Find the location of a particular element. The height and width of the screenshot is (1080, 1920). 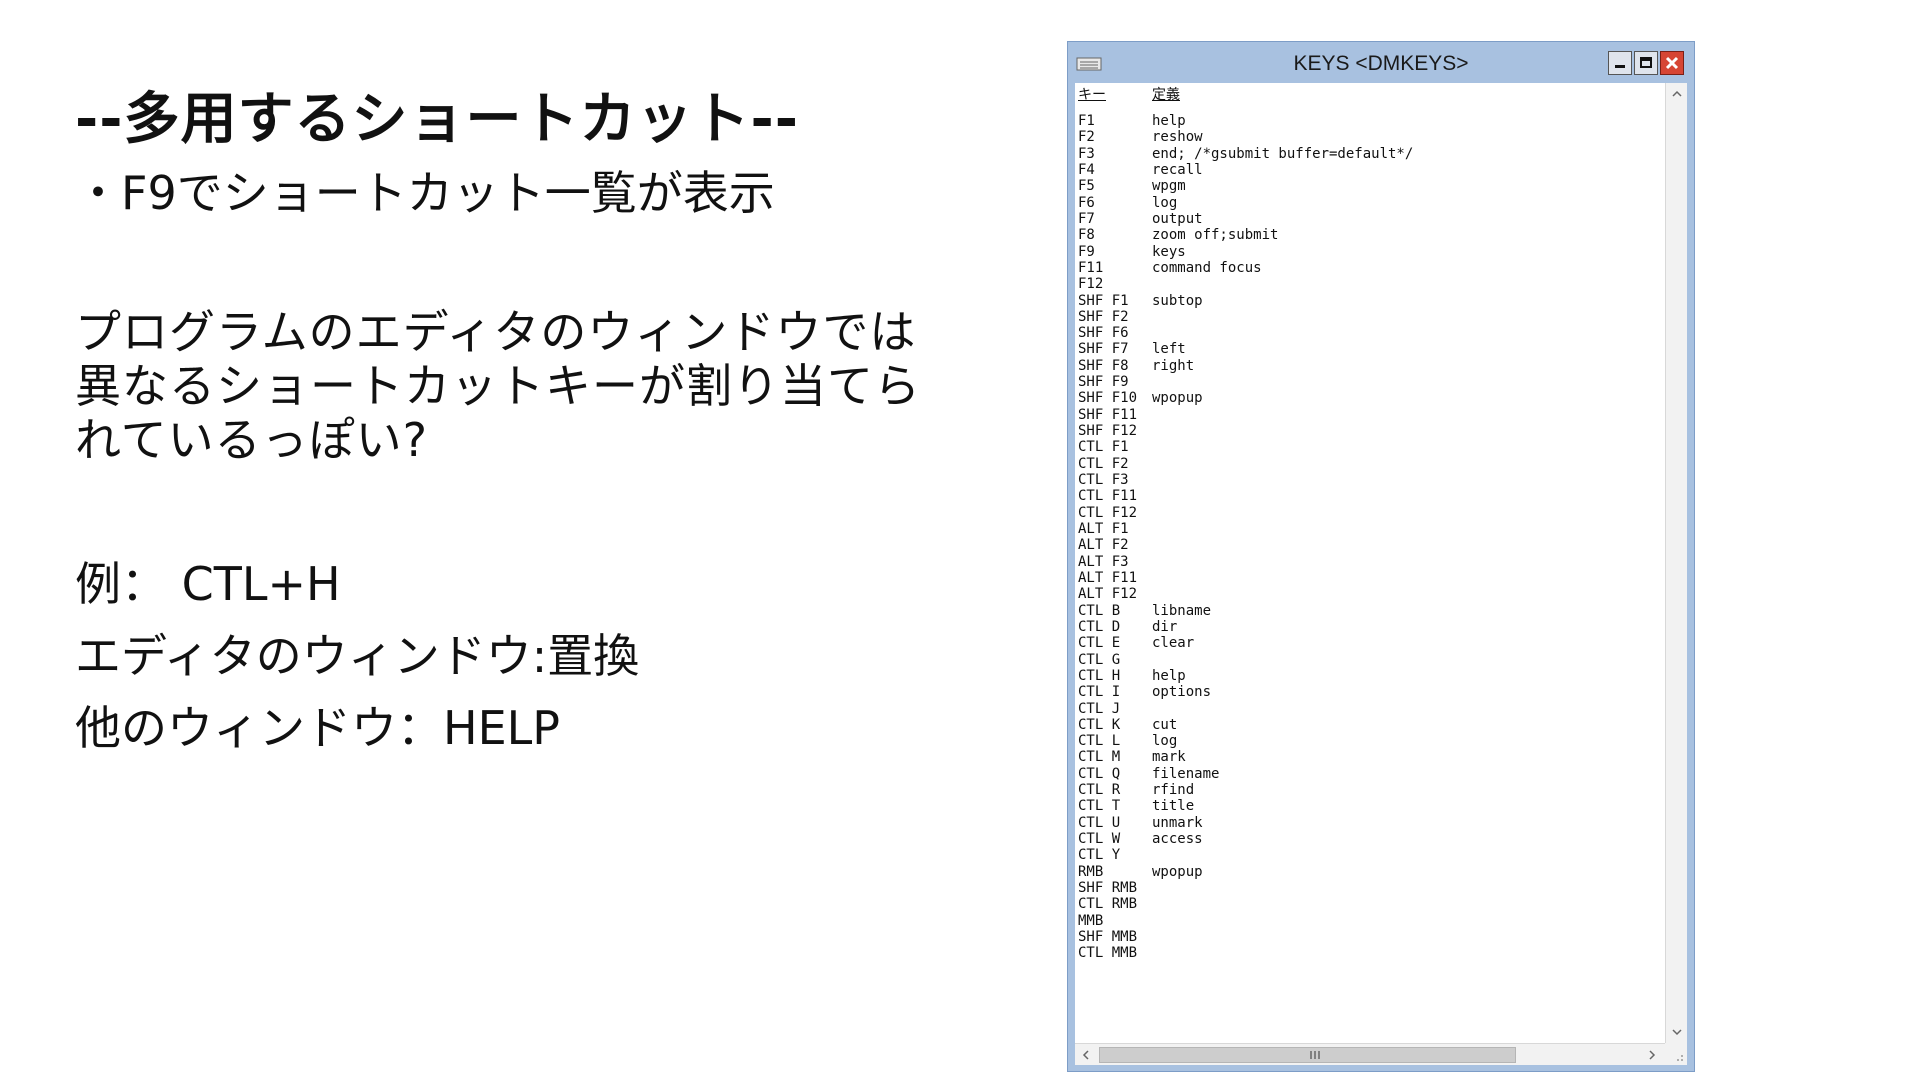

key-name: F1 is located at coordinates (1086, 121).